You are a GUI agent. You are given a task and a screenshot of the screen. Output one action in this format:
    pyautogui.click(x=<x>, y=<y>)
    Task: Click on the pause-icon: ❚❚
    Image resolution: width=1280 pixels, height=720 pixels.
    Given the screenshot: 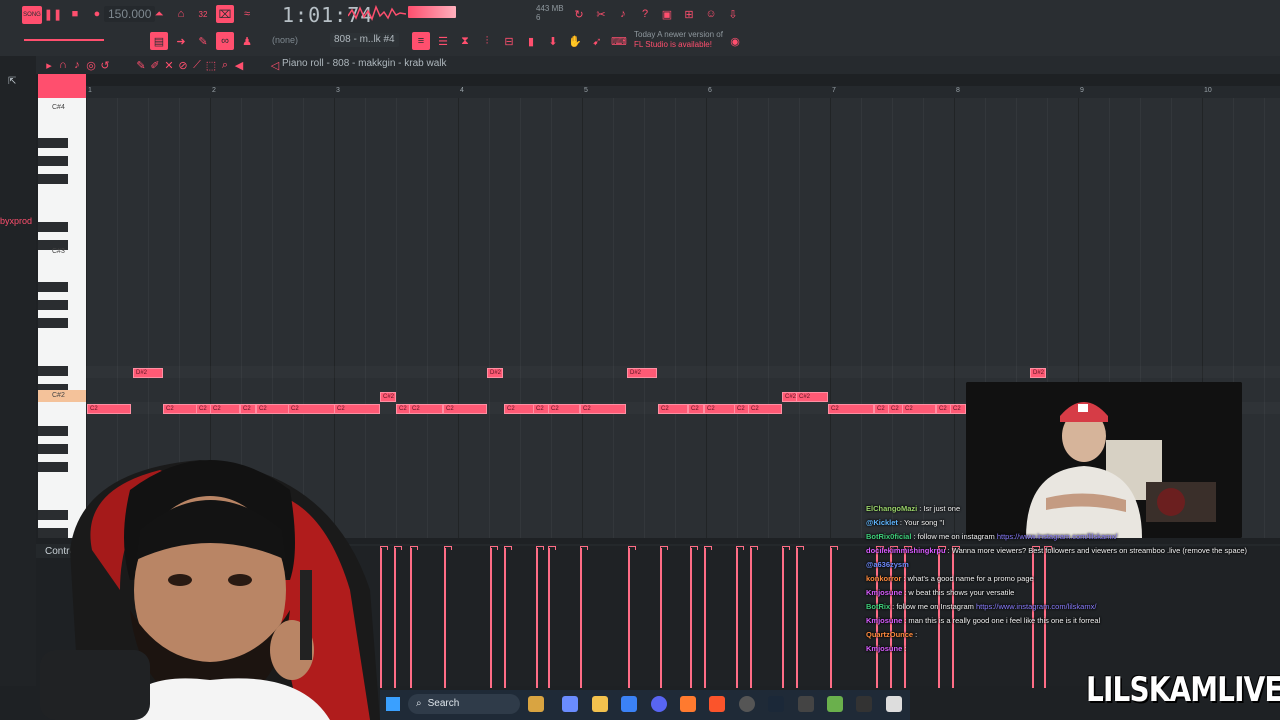 What is the action you would take?
    pyautogui.click(x=53, y=14)
    